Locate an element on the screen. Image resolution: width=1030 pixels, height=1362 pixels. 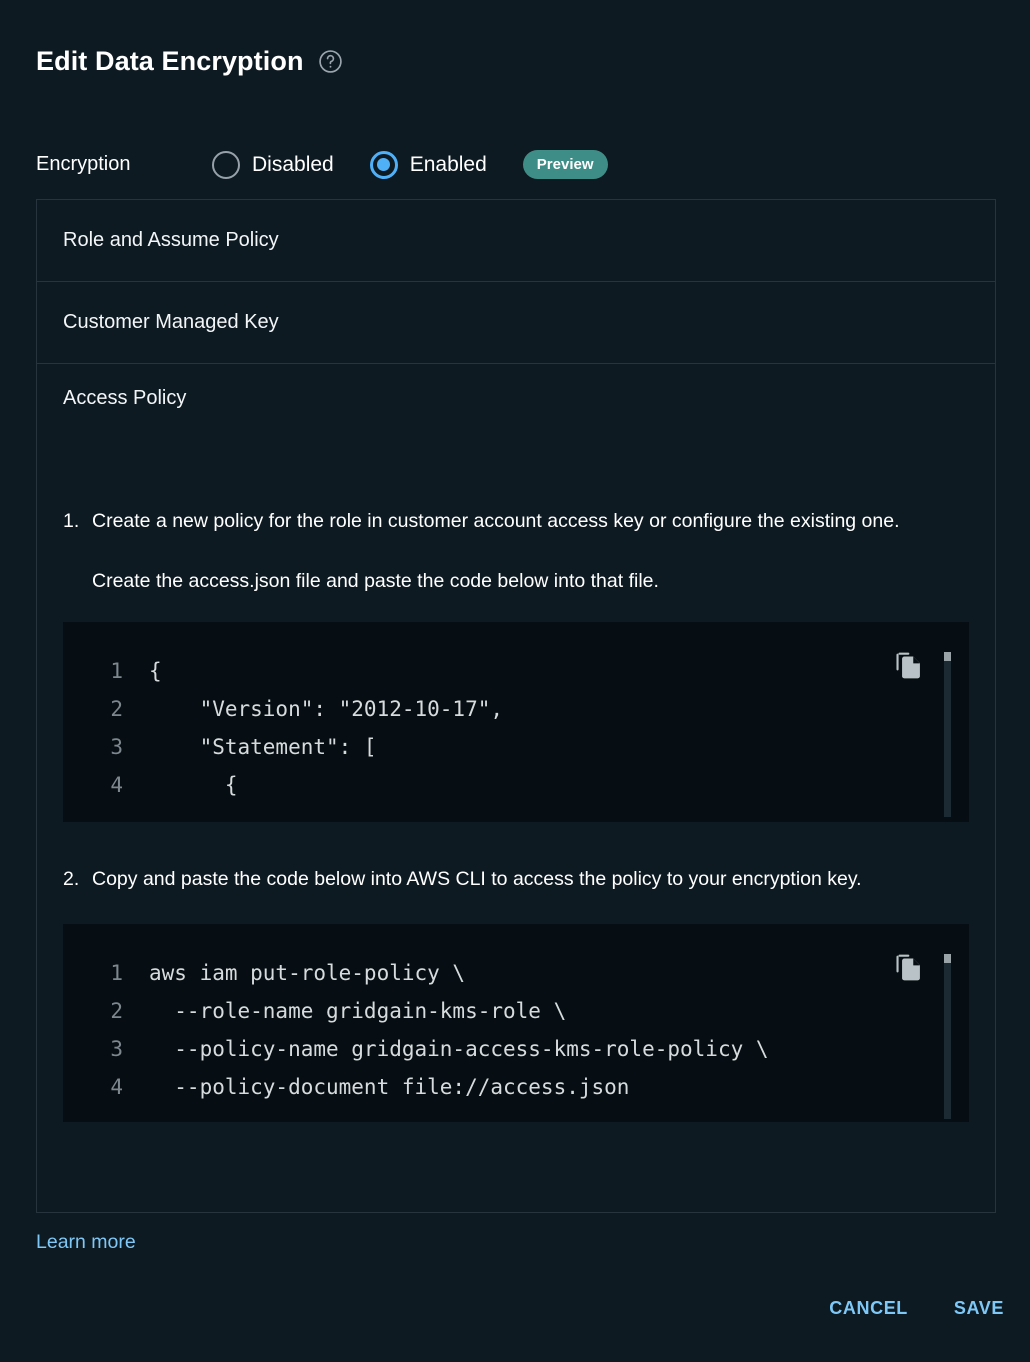
section-header-access-policy: Access Policy is located at coordinates (516, 398).